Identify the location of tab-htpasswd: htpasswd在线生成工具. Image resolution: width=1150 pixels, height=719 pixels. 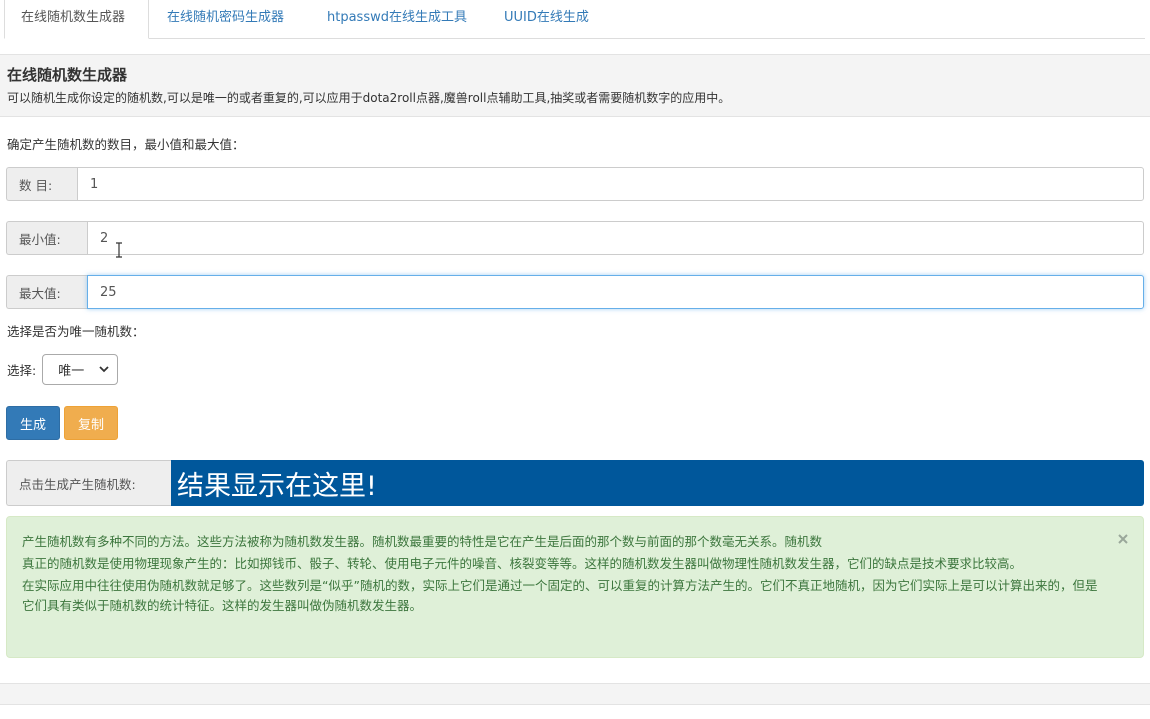
(397, 19).